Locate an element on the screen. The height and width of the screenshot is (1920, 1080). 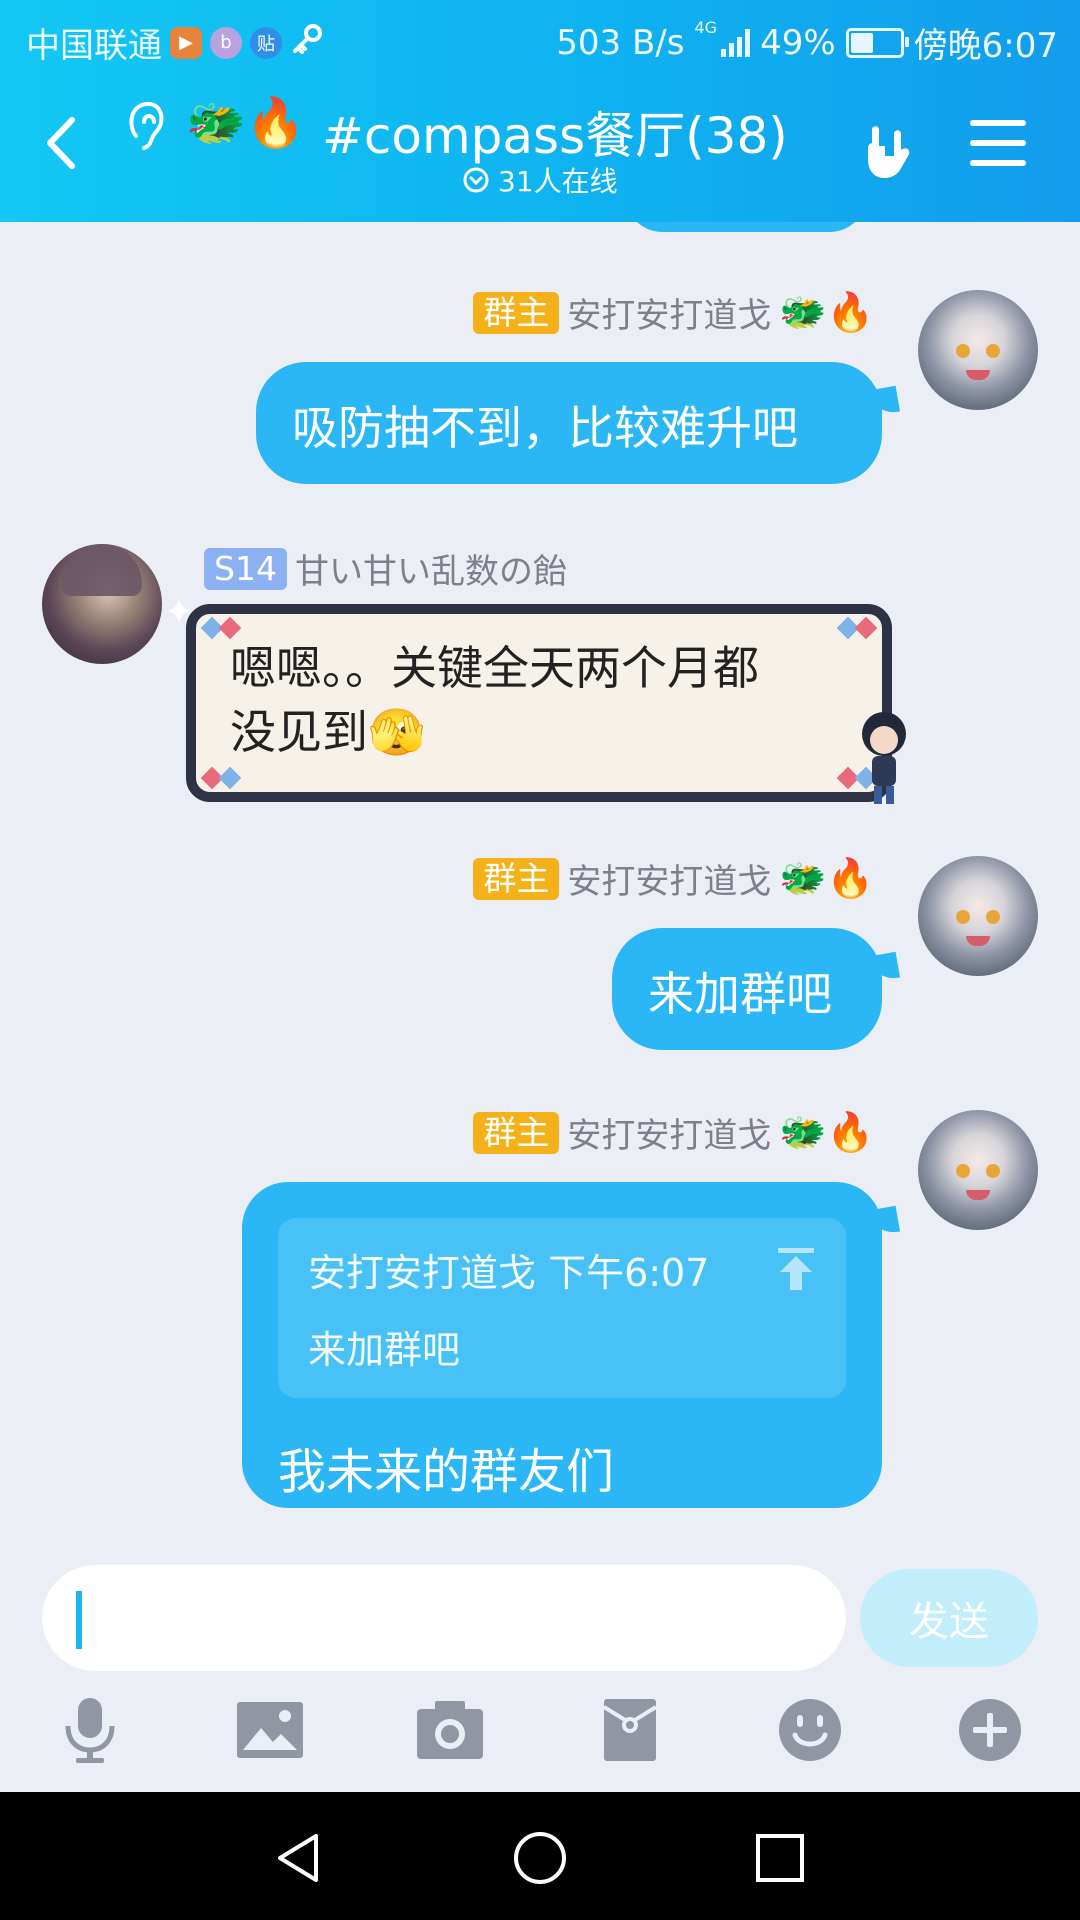
battery-percent: 49% is located at coordinates (798, 42).